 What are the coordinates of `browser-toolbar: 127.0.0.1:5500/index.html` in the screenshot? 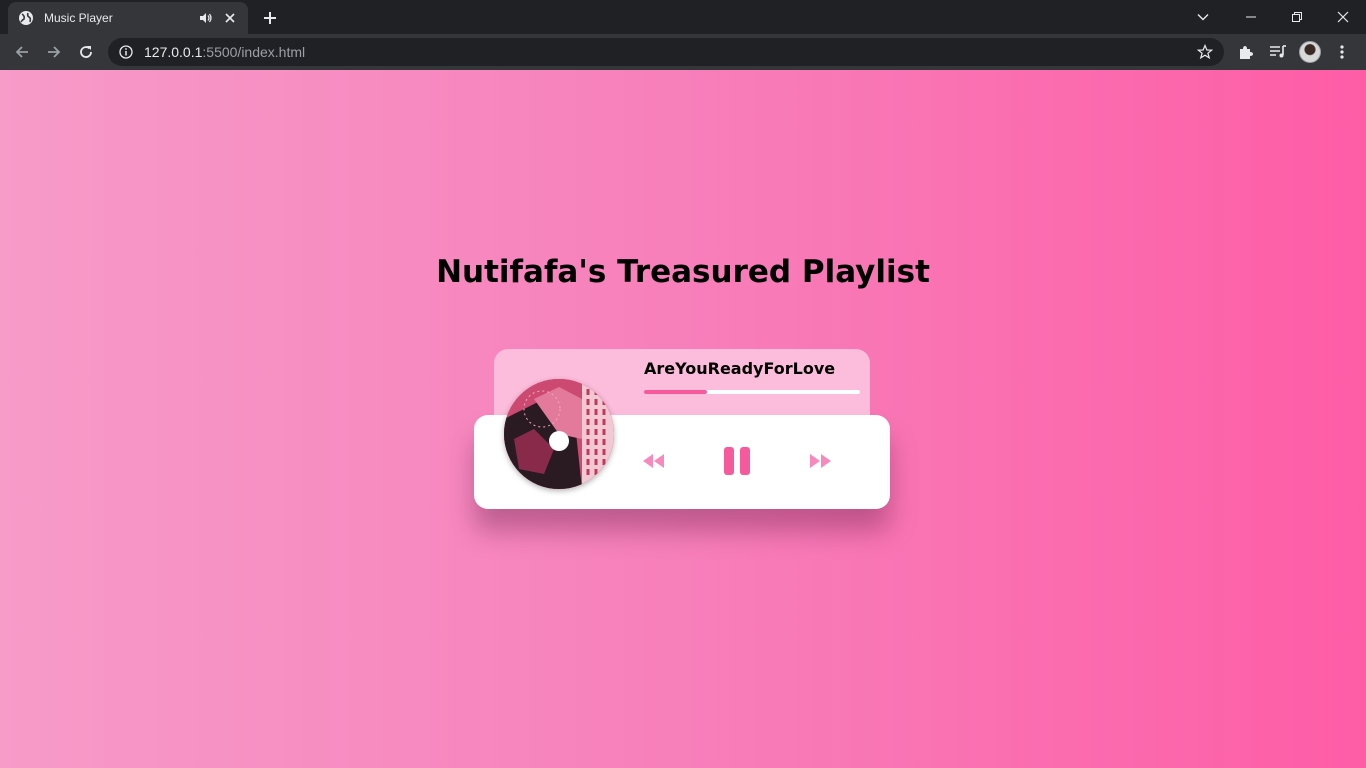 It's located at (683, 52).